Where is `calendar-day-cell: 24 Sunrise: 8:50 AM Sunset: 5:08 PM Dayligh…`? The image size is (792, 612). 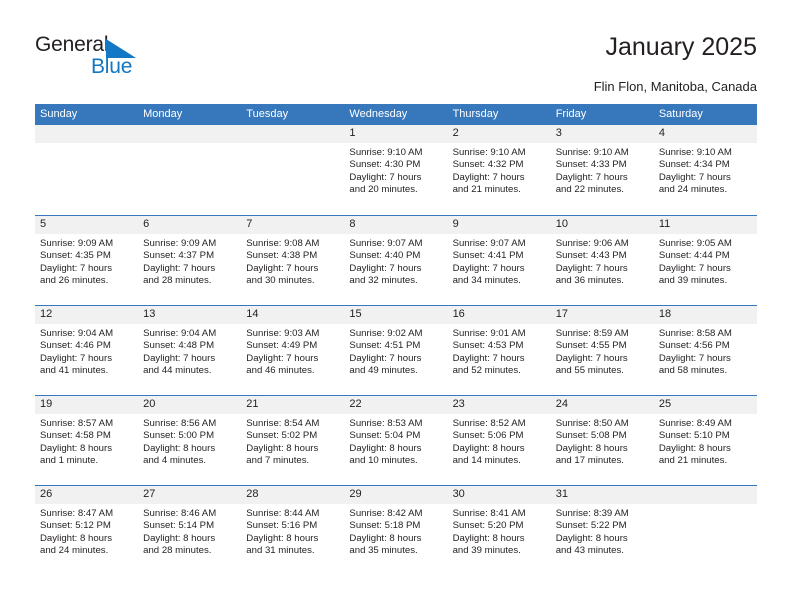 calendar-day-cell: 24 Sunrise: 8:50 AM Sunset: 5:08 PM Dayligh… is located at coordinates (602, 440).